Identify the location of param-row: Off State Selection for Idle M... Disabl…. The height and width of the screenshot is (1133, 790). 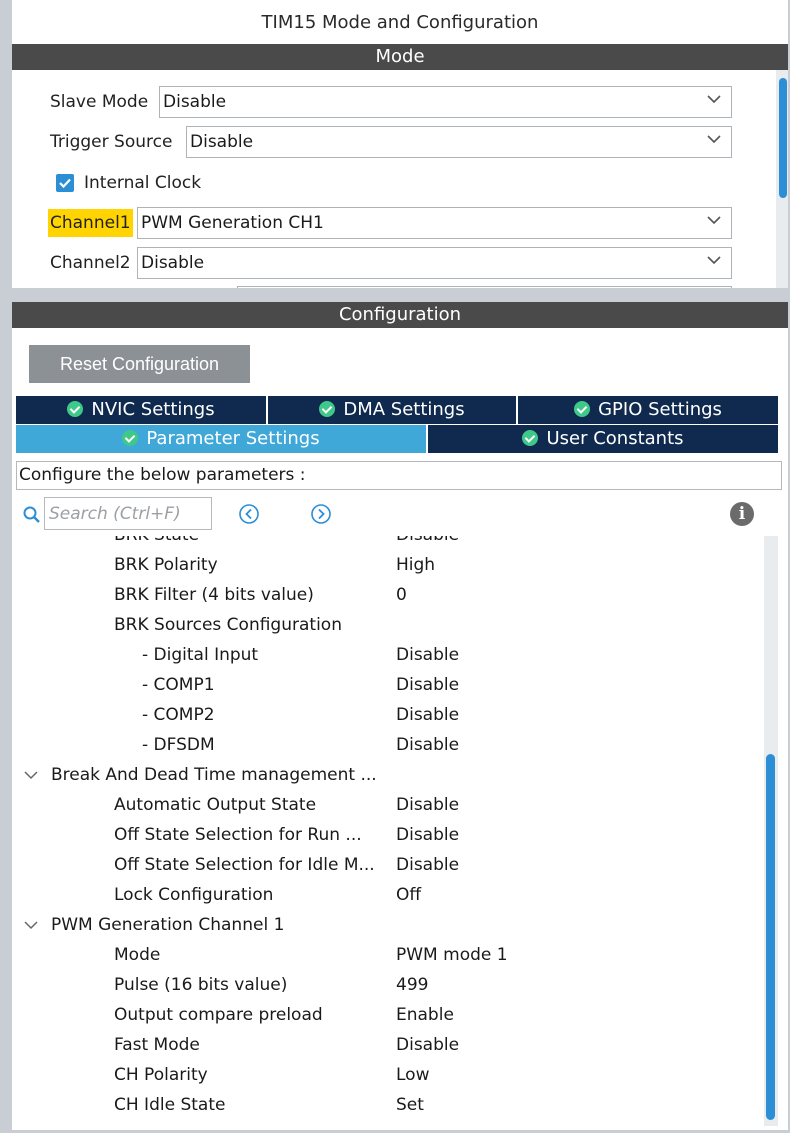
(391, 865).